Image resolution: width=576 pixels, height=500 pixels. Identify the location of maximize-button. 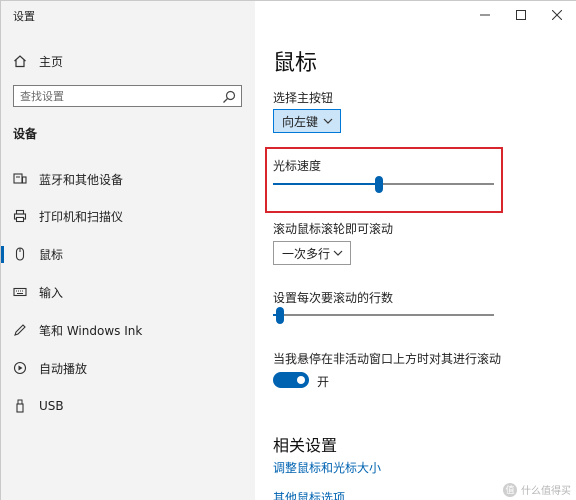
(521, 15).